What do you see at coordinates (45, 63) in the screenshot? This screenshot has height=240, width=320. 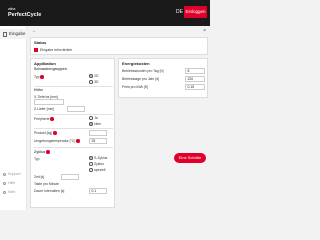 I see `application-title: Applikation` at bounding box center [45, 63].